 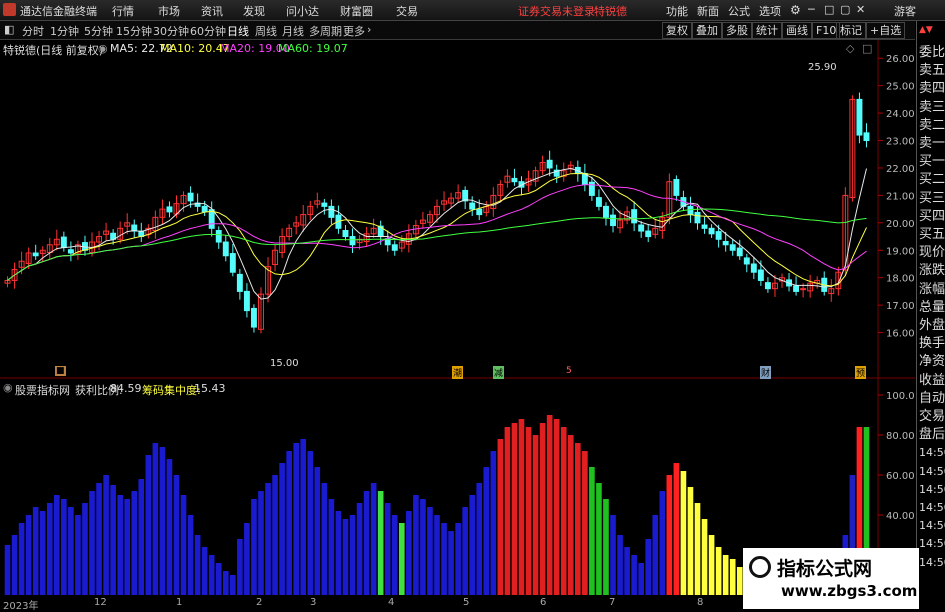 I want to click on tab-multi-period: 多周期, so click(x=325, y=31).